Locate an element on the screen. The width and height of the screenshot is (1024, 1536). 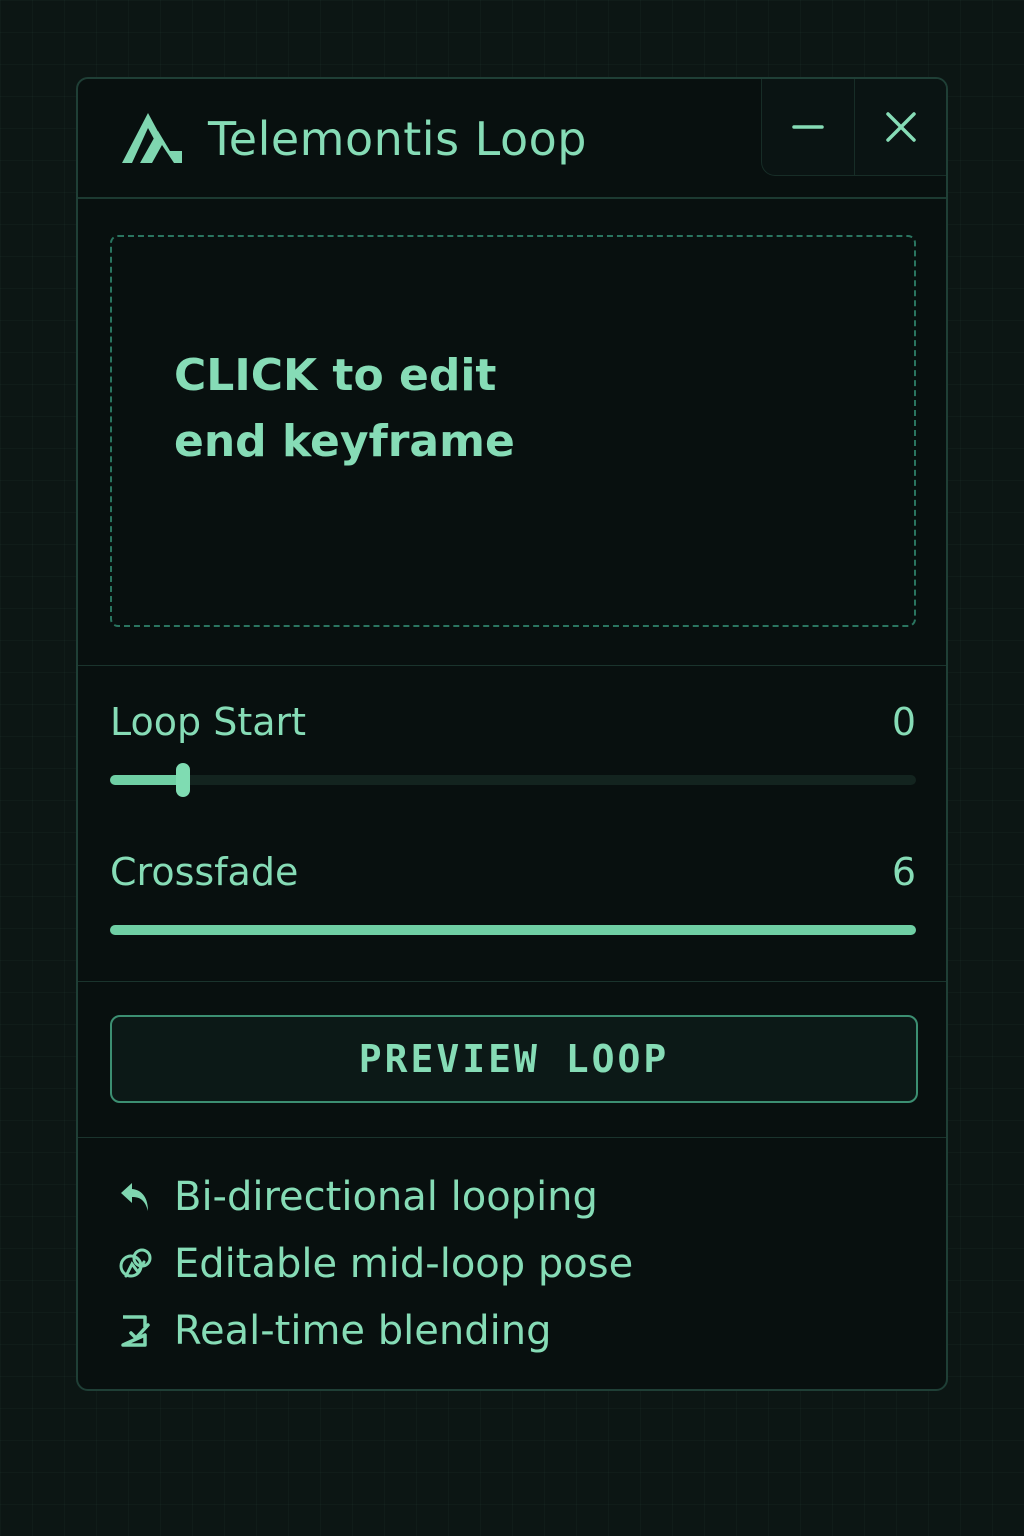
window-title: Telemontis Loop is located at coordinates (397, 139).